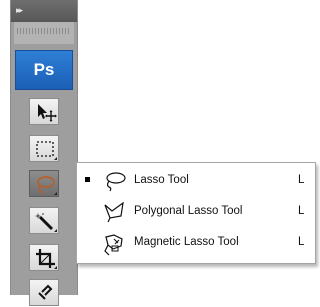 The image size is (320, 307). Describe the element at coordinates (47, 113) in the screenshot. I see `move-arrow-icon` at that location.